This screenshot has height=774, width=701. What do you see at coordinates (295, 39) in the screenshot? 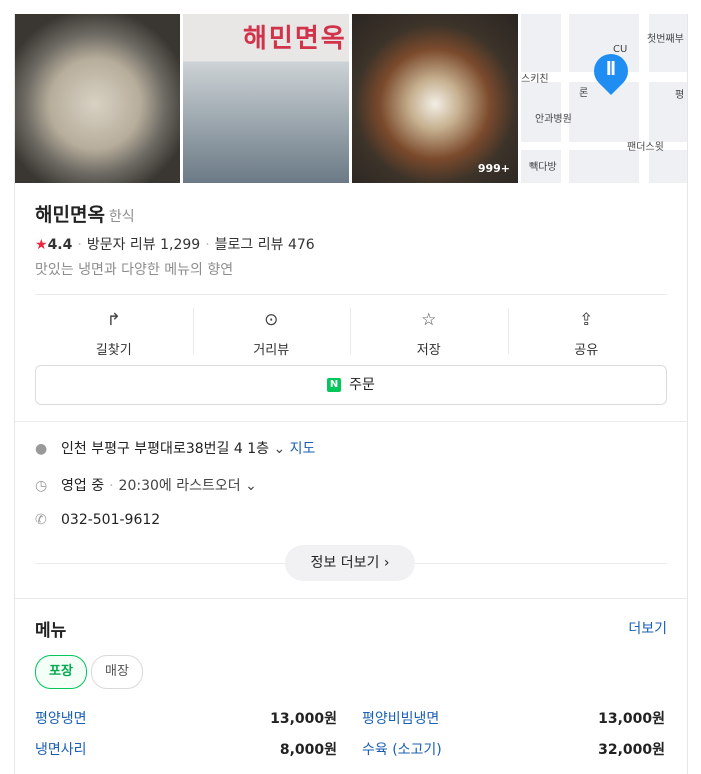
I see `storefront-sign: 해민면옥` at bounding box center [295, 39].